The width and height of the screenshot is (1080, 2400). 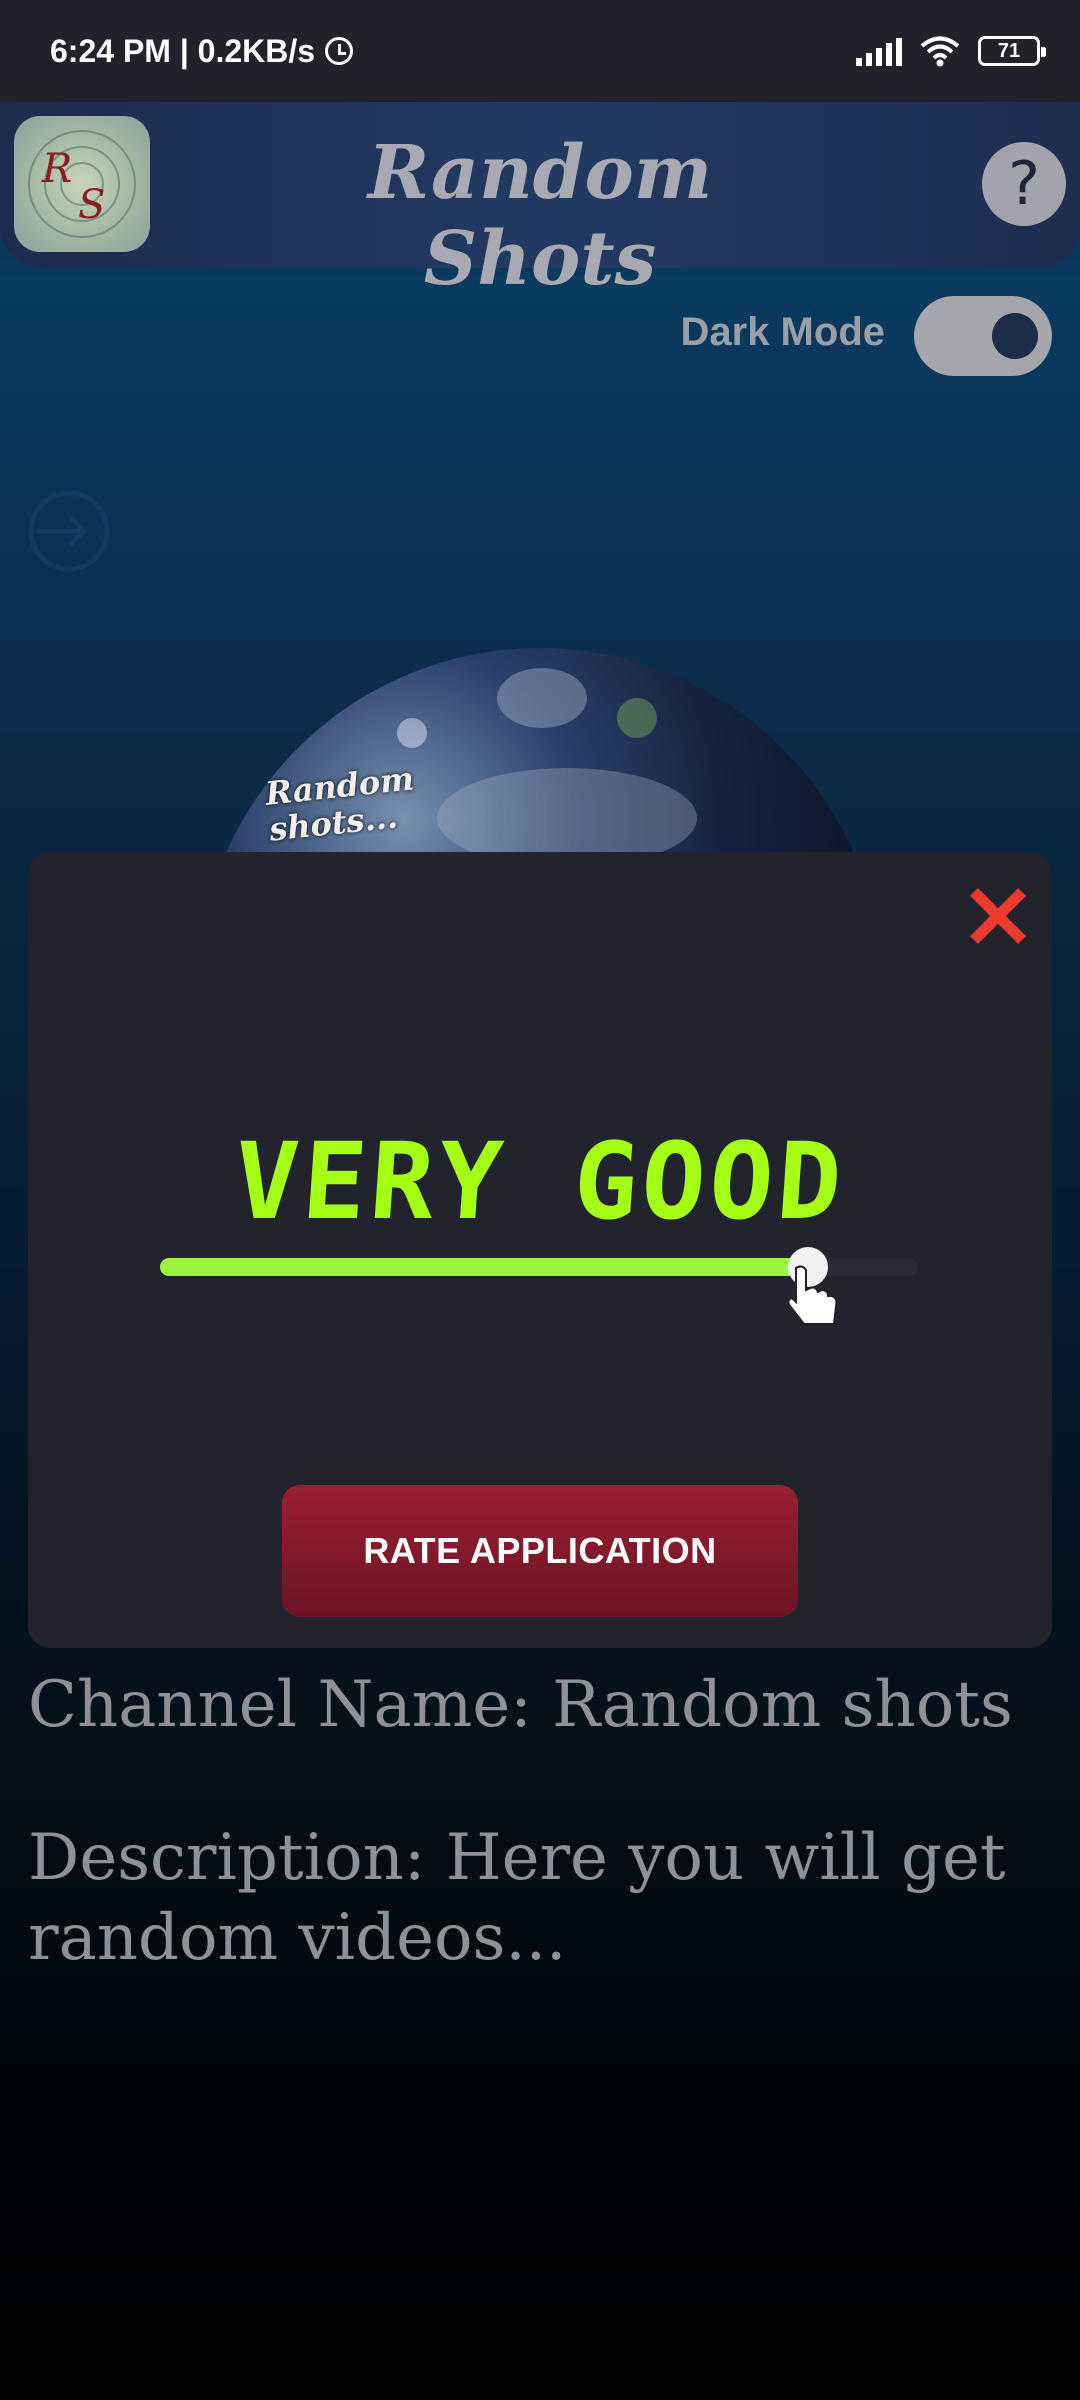 I want to click on rate-application-button: RATE APPLICATION, so click(x=540, y=1551).